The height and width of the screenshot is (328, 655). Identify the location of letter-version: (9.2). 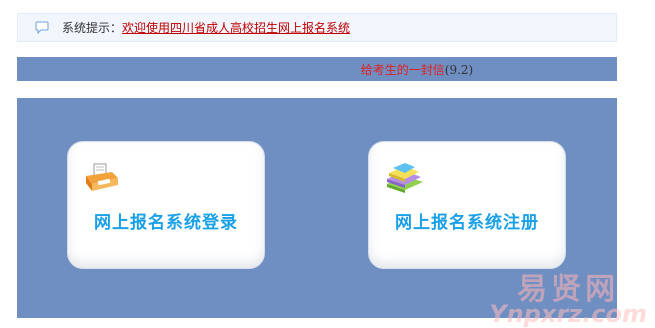
(459, 69).